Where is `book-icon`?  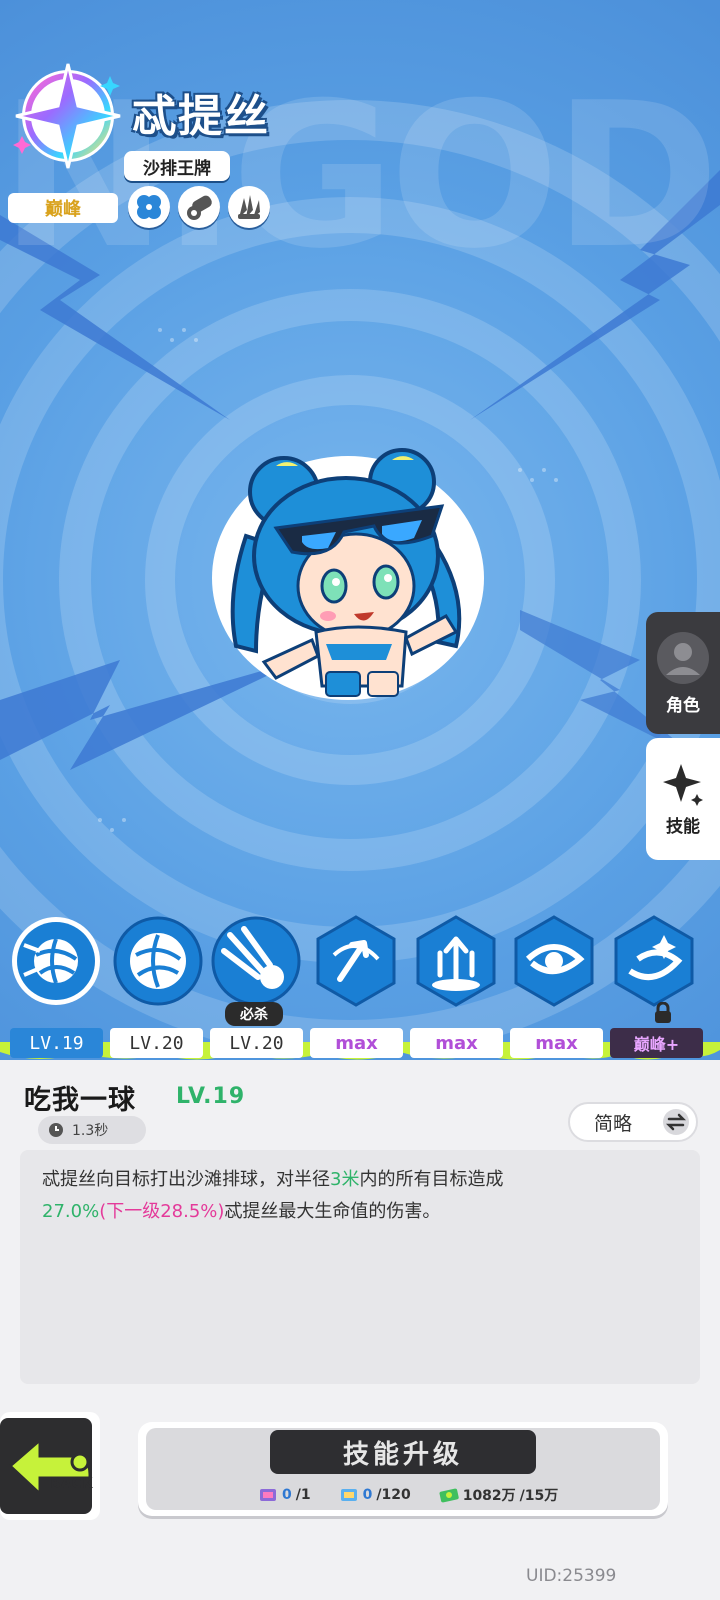 book-icon is located at coordinates (268, 1495).